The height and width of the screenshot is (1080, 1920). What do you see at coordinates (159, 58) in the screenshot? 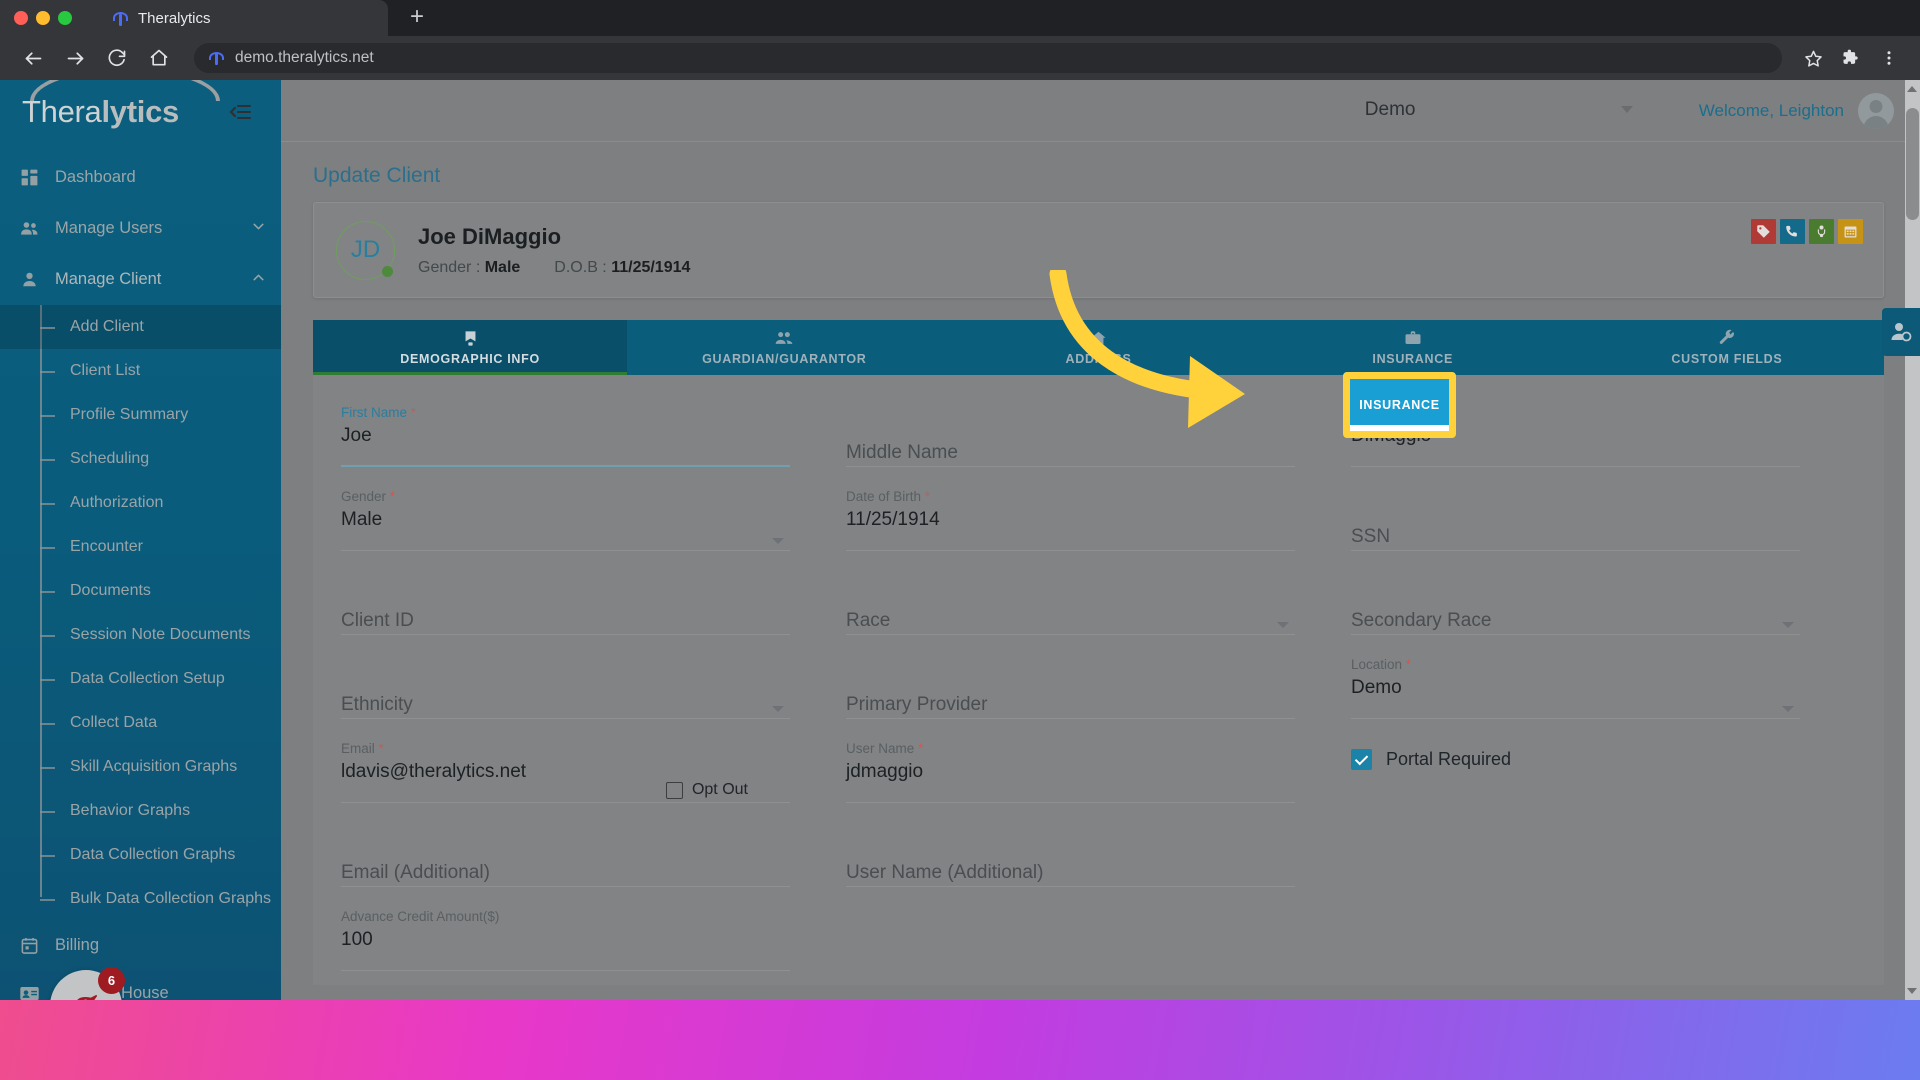
I see `home-icon` at bounding box center [159, 58].